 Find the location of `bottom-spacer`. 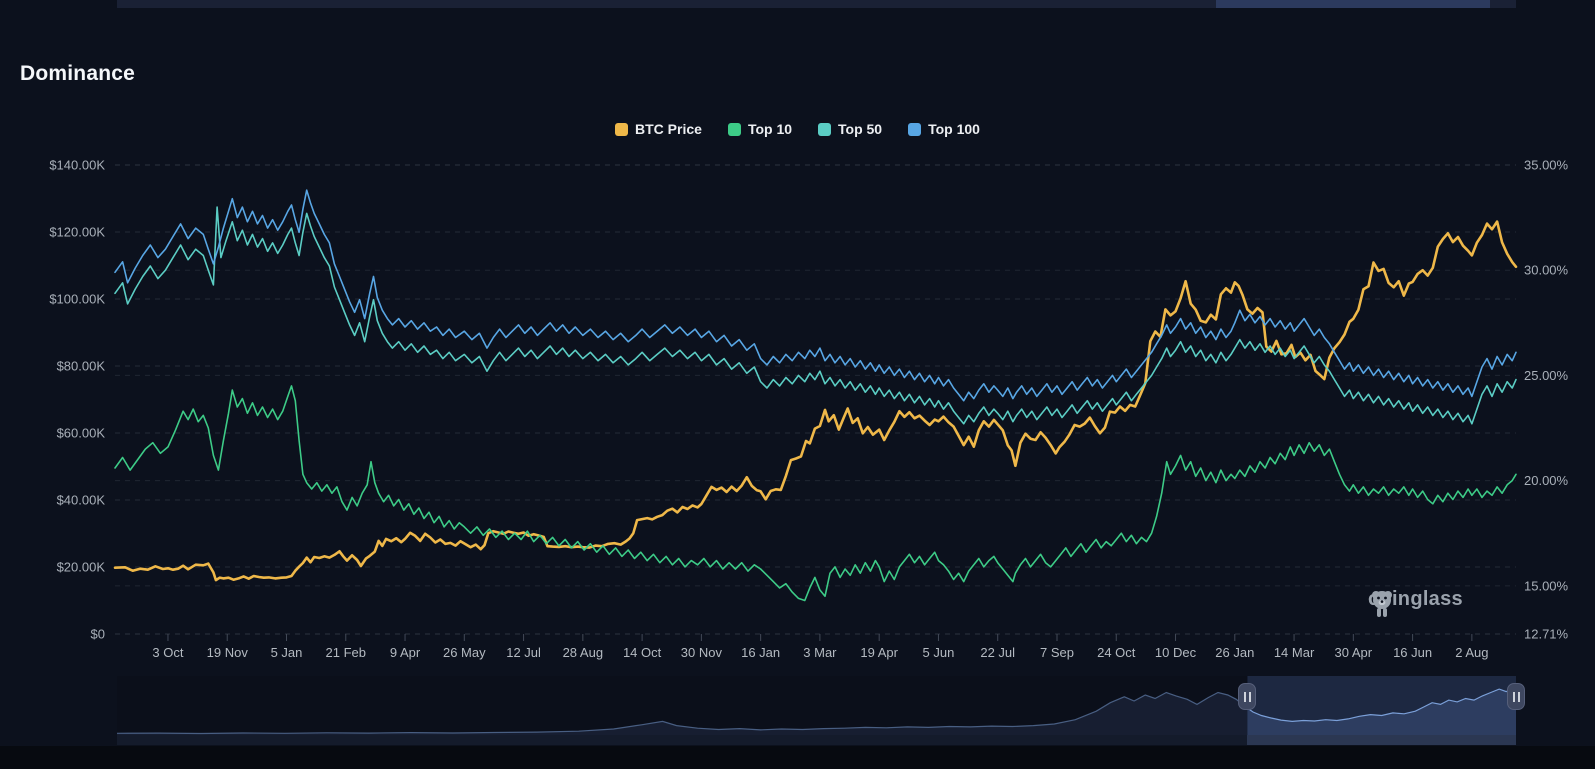

bottom-spacer is located at coordinates (797, 757).